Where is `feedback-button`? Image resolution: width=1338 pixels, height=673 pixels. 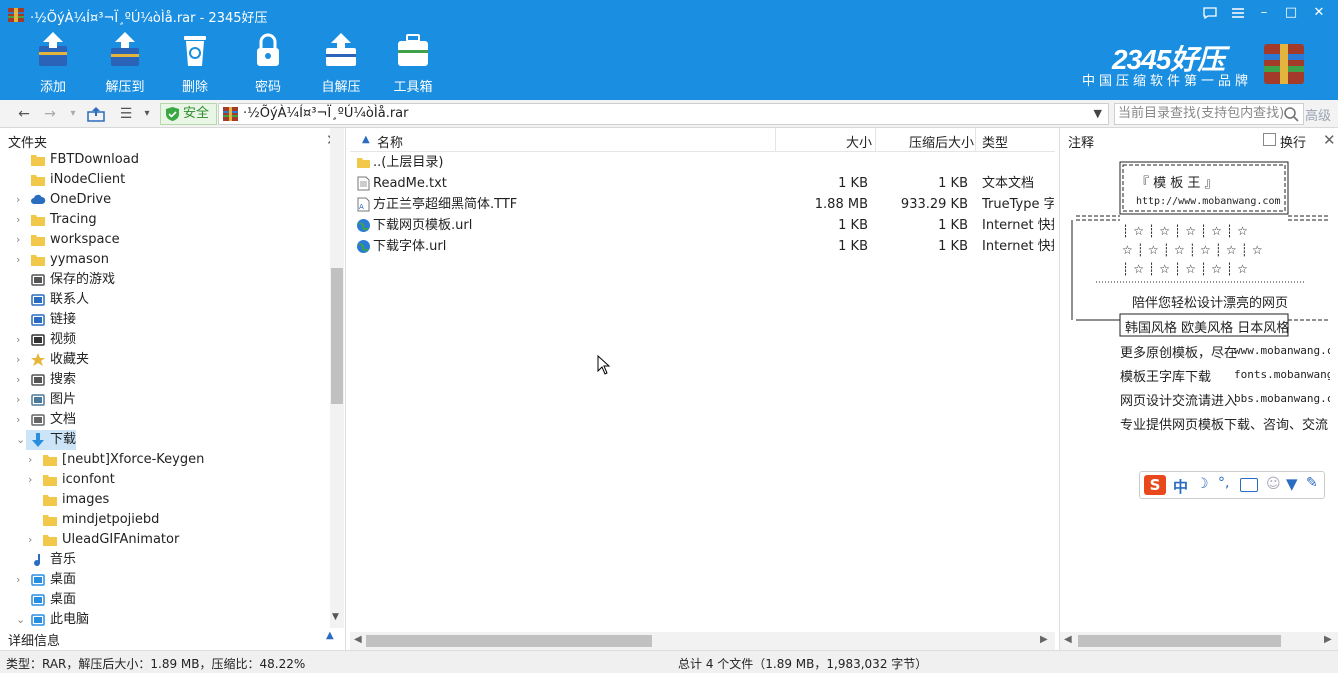
feedback-button is located at coordinates (1210, 13).